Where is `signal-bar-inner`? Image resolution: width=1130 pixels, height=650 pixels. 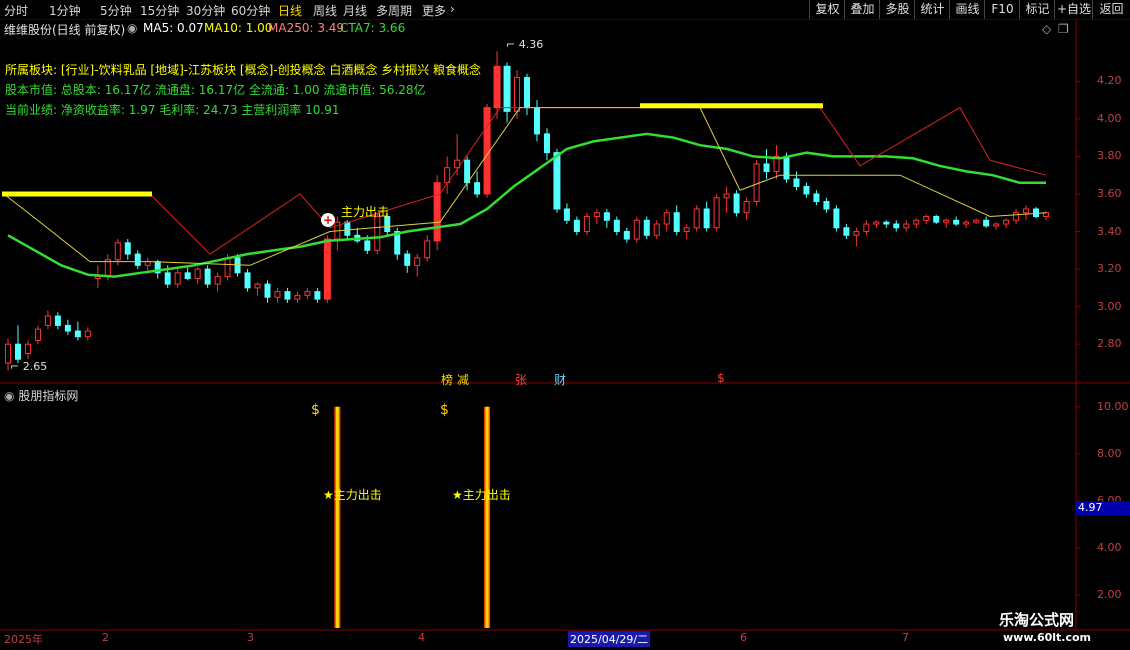
signal-bar-inner is located at coordinates (487, 517).